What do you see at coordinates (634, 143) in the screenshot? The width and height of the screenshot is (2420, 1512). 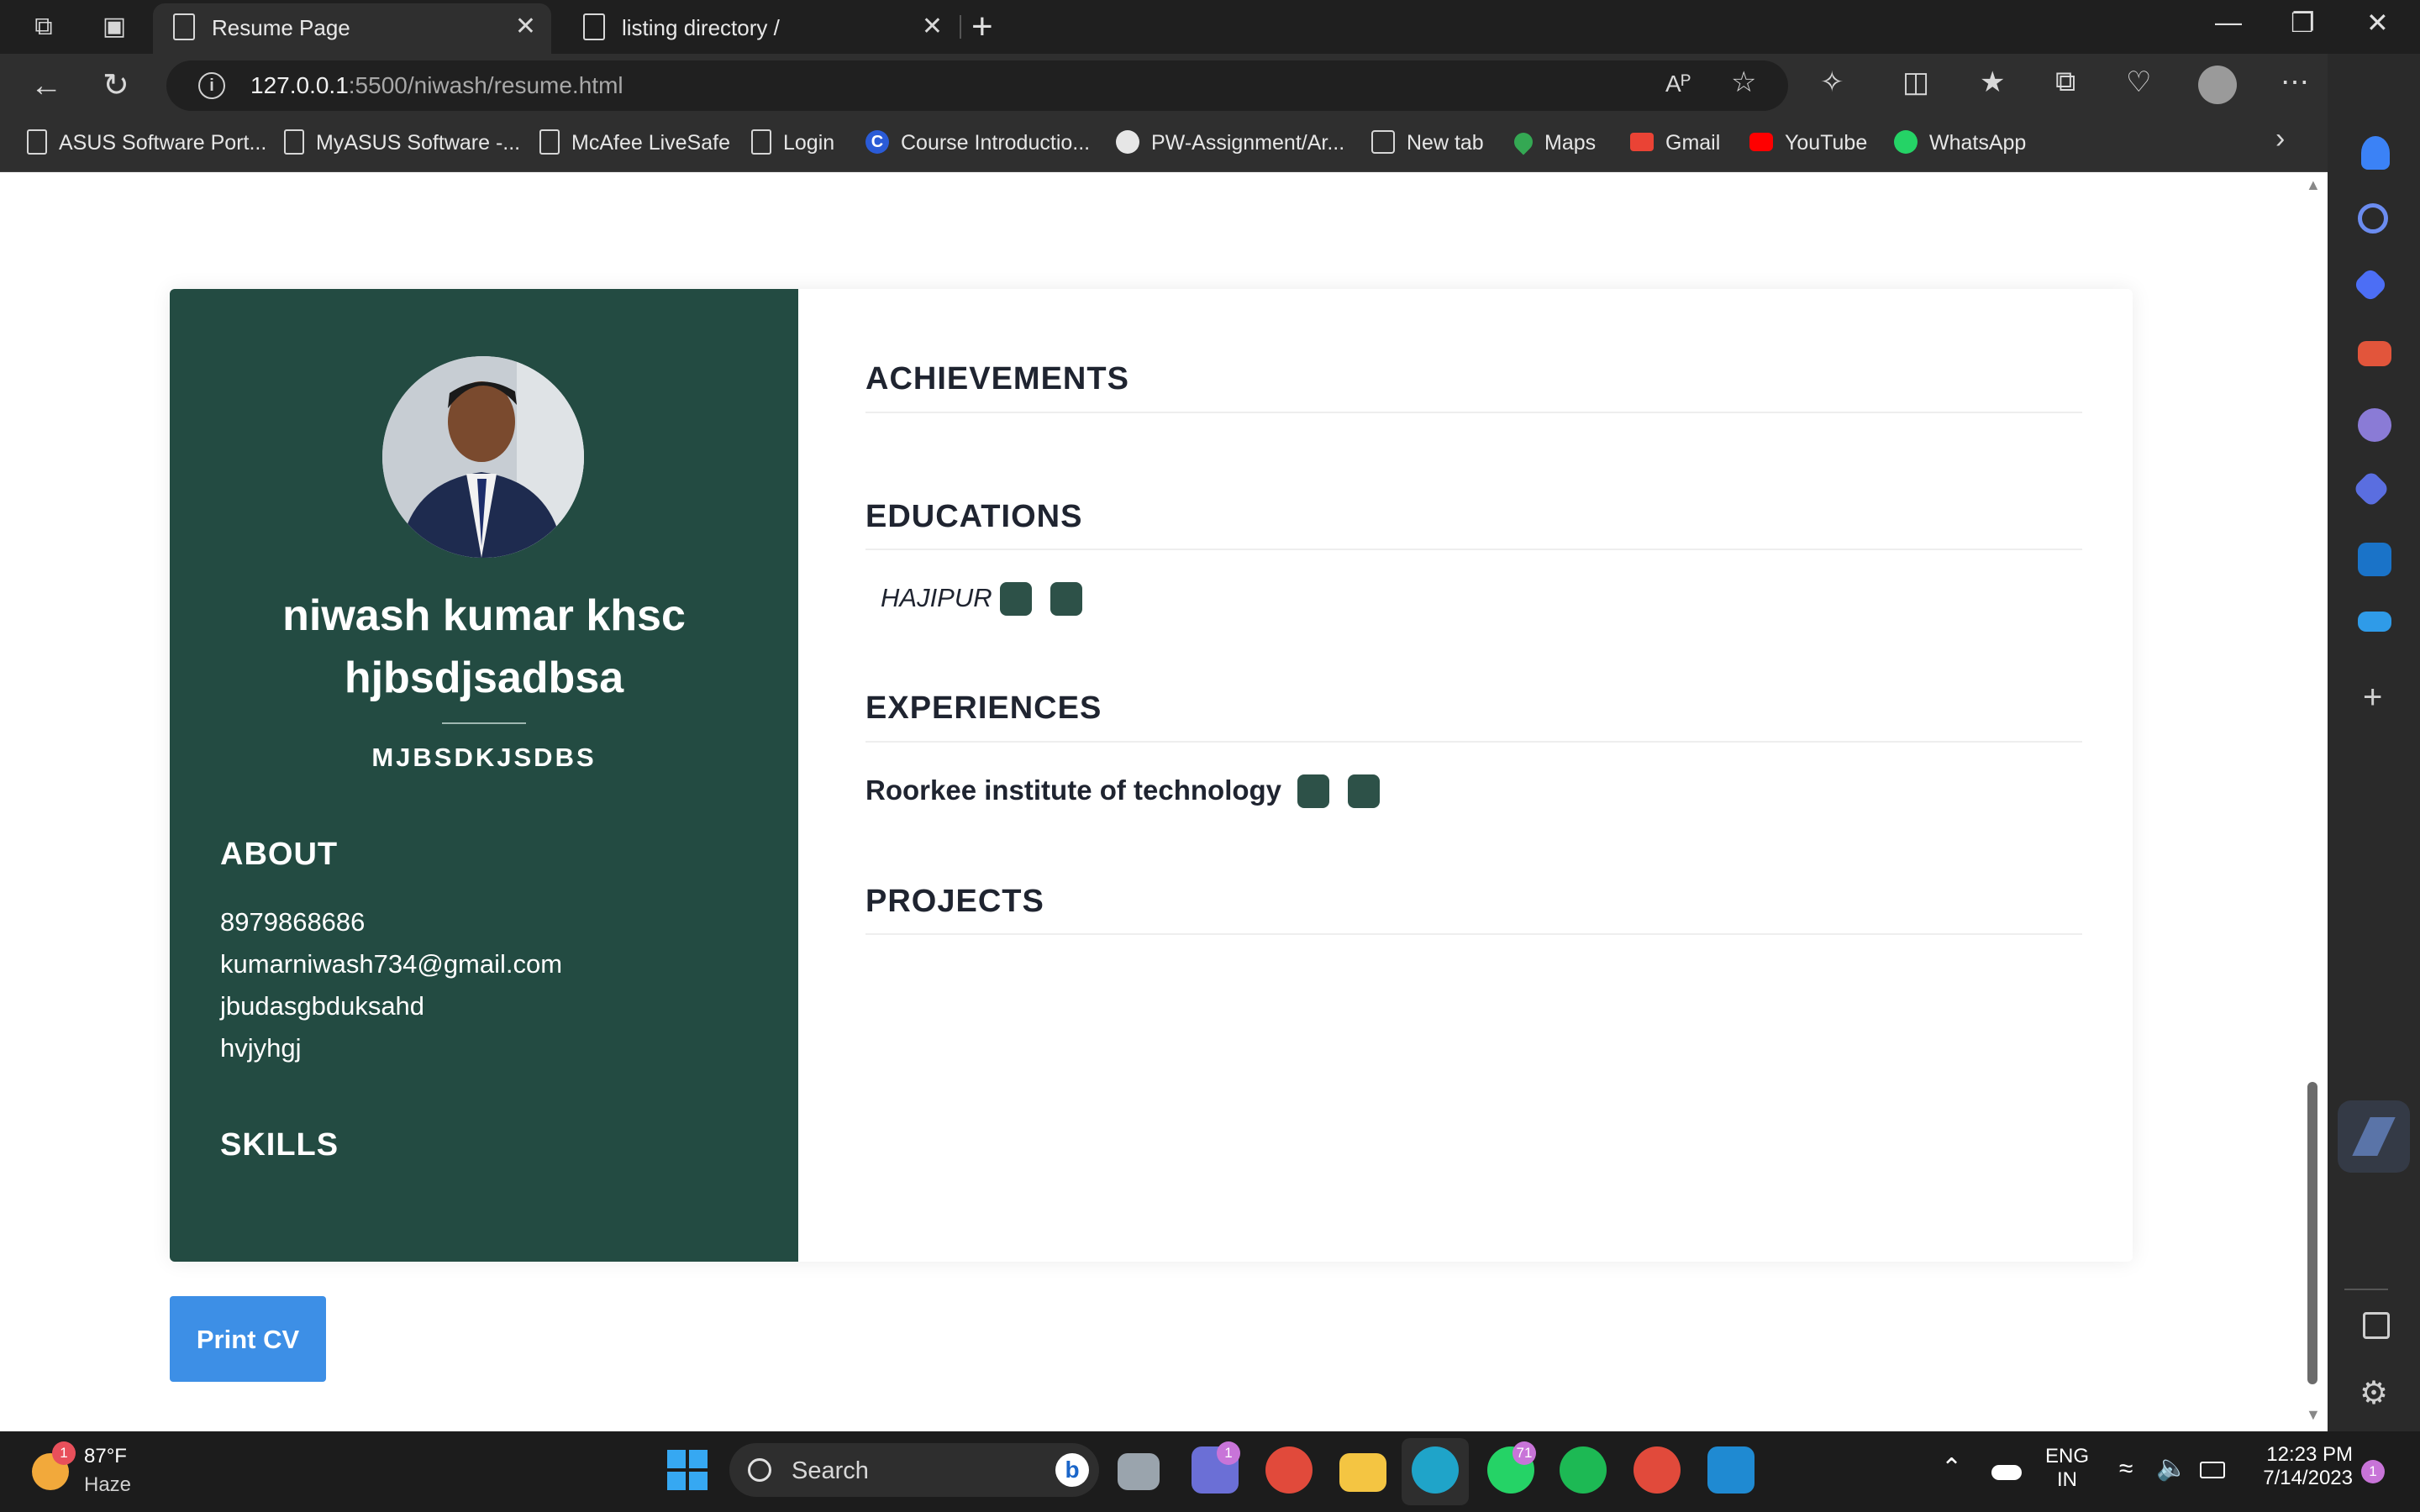 I see `bookmark-mcafee: McAfee LiveSafe` at bounding box center [634, 143].